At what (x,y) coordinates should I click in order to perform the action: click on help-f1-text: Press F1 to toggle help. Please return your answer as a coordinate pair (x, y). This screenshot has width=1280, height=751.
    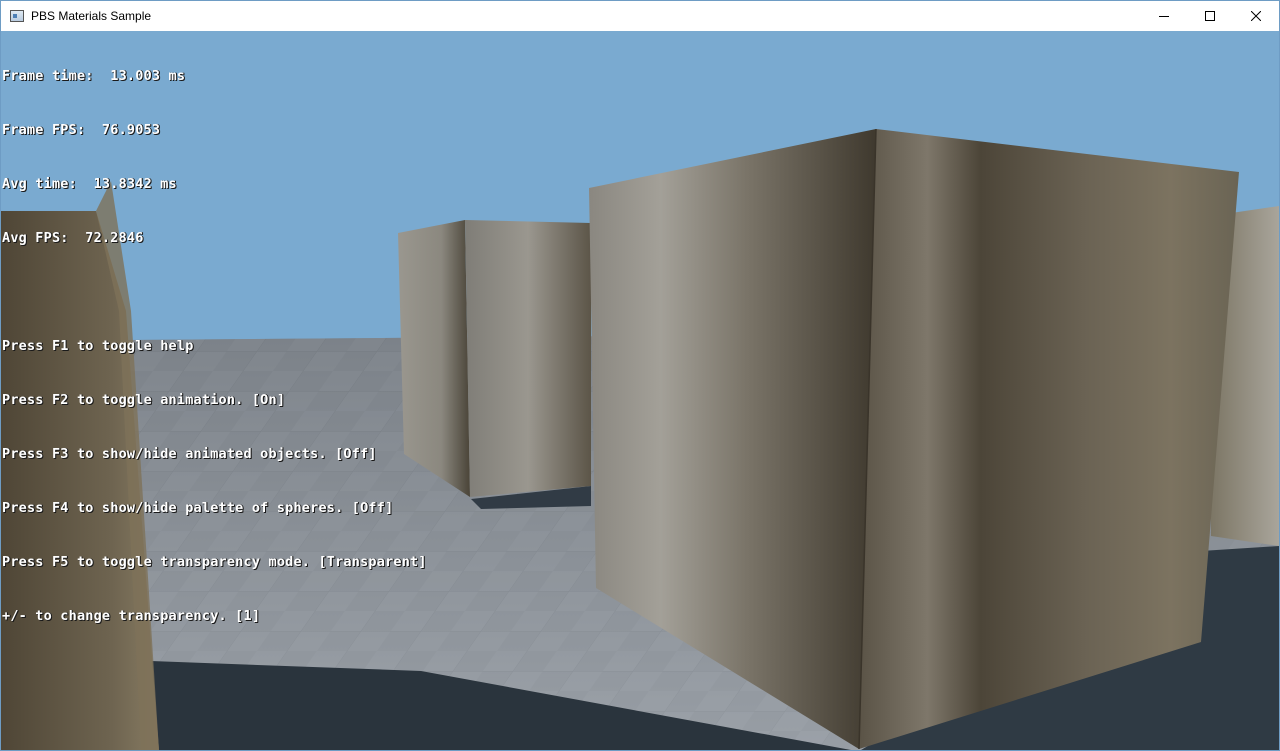
    Looking at the image, I should click on (98, 346).